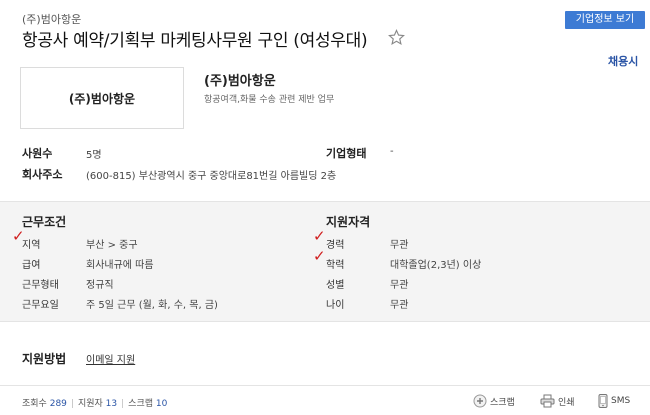 The height and width of the screenshot is (415, 650). I want to click on employees-label: 사원수, so click(37, 153).